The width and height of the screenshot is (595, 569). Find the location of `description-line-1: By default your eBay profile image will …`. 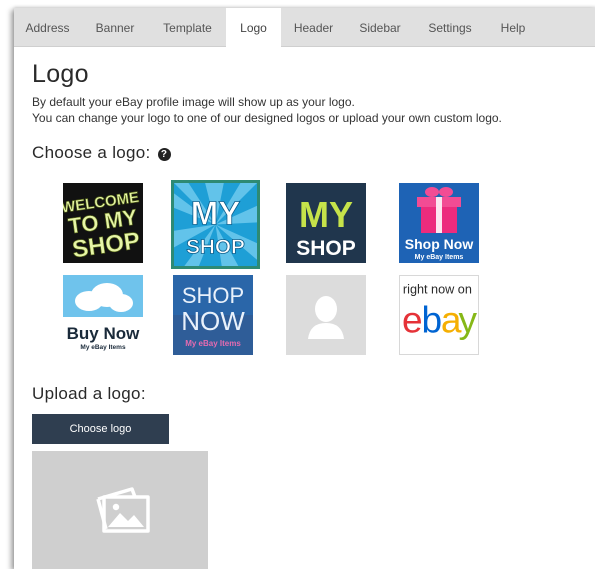

description-line-1: By default your eBay profile image will … is located at coordinates (193, 102).